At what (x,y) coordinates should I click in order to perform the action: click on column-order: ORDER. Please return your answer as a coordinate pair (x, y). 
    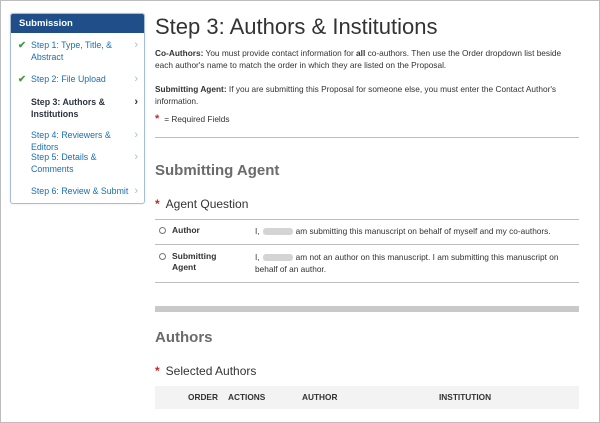
    Looking at the image, I should click on (203, 397).